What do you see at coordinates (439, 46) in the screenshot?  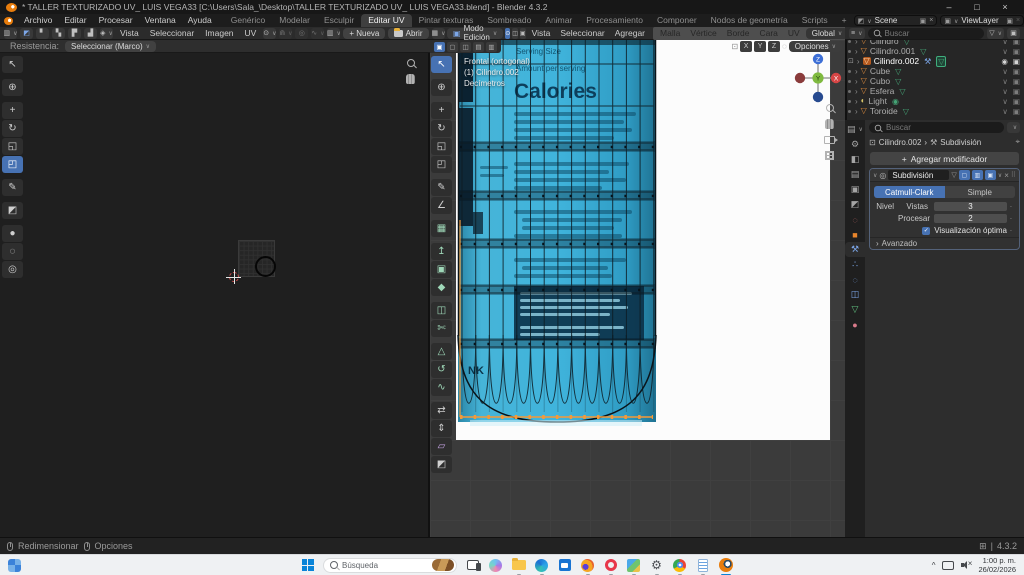 I see `mini-icon-0: ▣` at bounding box center [439, 46].